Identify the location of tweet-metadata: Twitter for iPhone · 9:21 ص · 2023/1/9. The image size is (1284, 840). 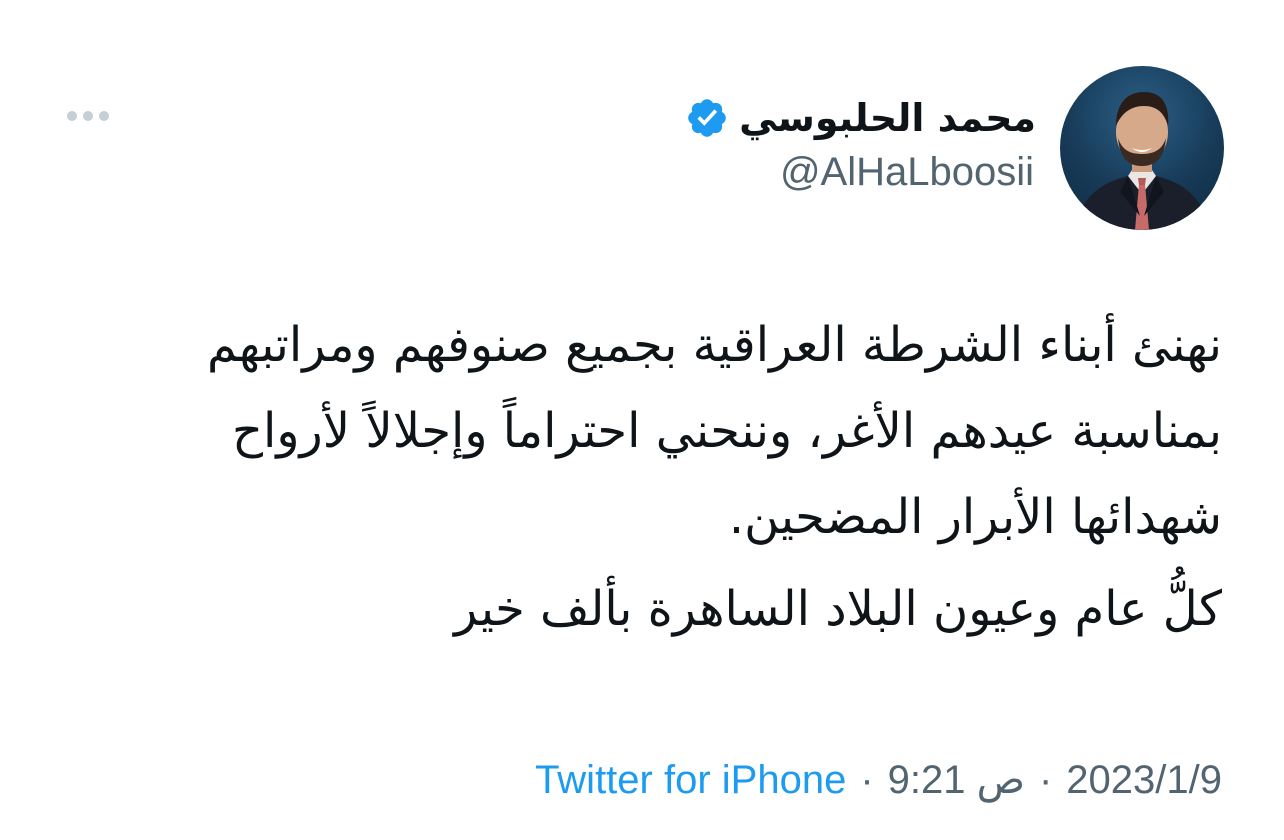
(878, 780).